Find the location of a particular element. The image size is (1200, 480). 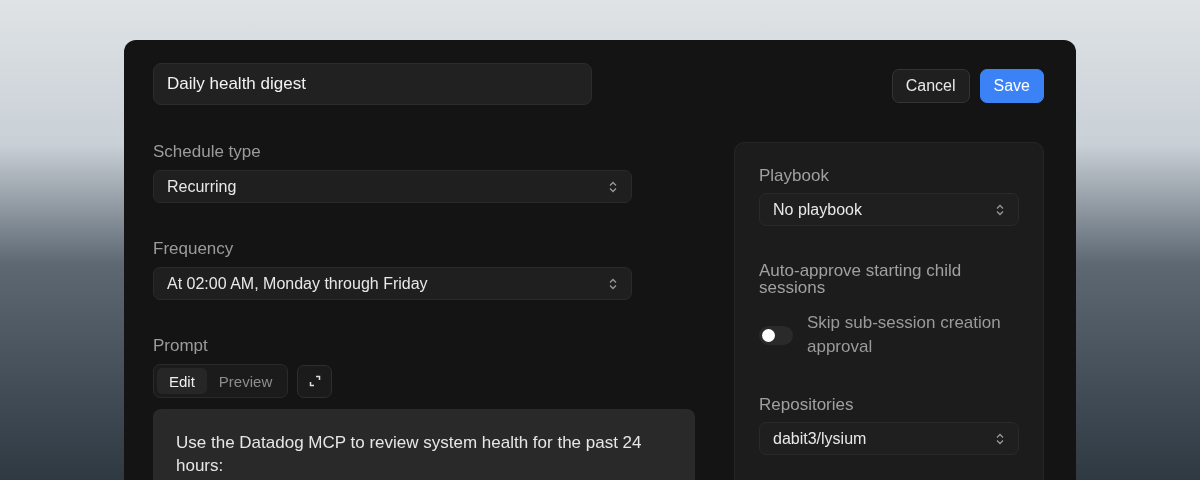

save-button: Save is located at coordinates (1011, 86).